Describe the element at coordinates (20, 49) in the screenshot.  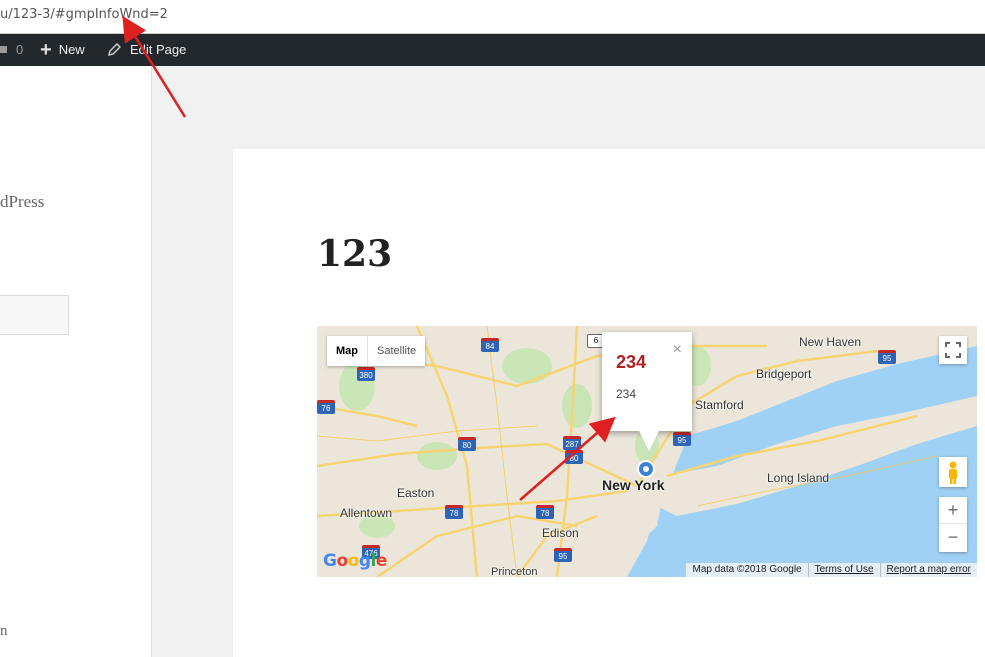
I see `comments-count: 0` at that location.